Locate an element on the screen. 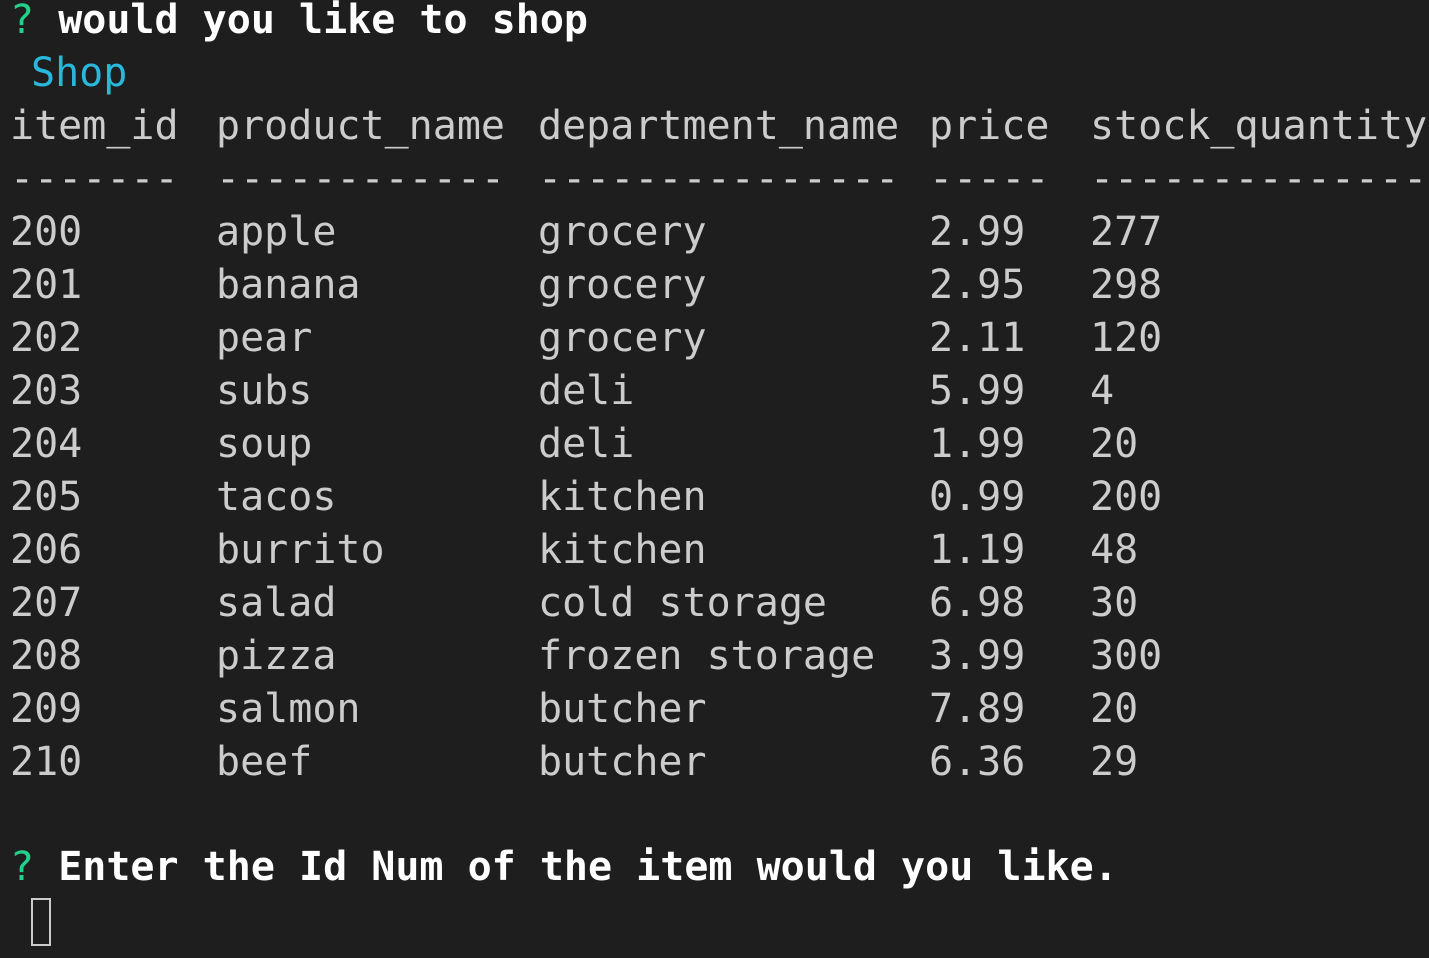 This screenshot has width=1429, height=958. prompt-line-shop: ? would you like to shop is located at coordinates (299, 23).